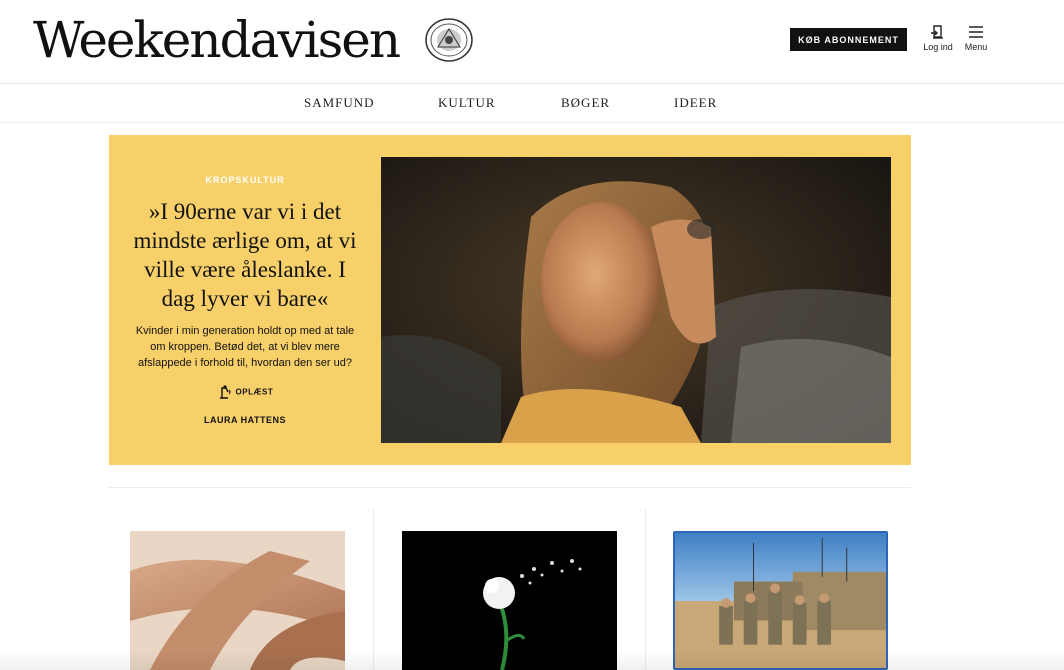  I want to click on audio-read-aloud: OPLÆST, so click(245, 393).